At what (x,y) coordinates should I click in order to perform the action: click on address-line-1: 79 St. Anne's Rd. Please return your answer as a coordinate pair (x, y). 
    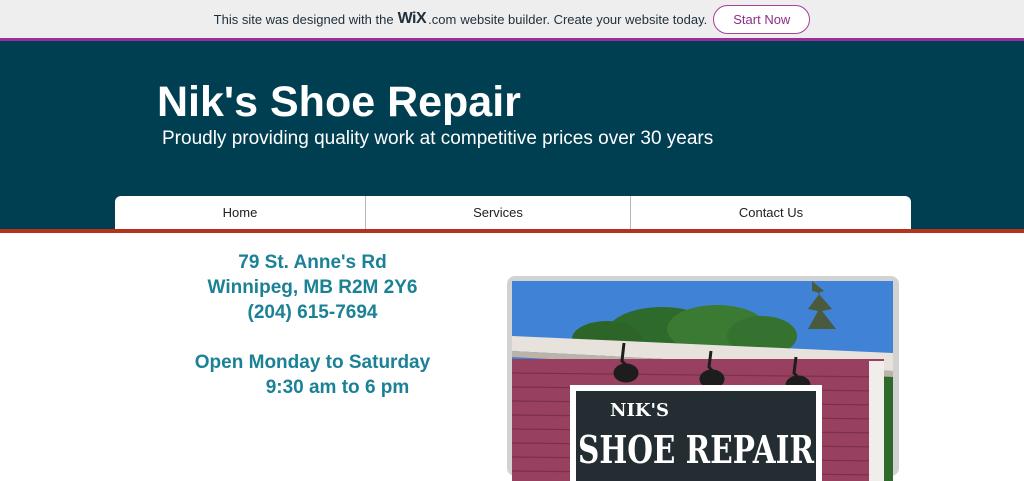
    Looking at the image, I should click on (312, 262).